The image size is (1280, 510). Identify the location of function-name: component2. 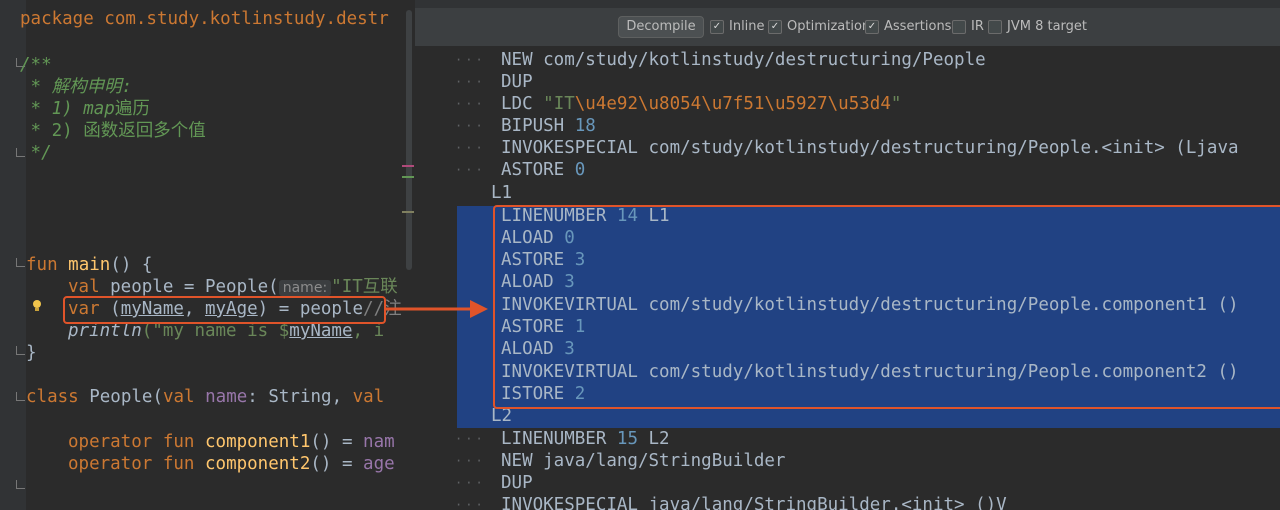
(258, 464).